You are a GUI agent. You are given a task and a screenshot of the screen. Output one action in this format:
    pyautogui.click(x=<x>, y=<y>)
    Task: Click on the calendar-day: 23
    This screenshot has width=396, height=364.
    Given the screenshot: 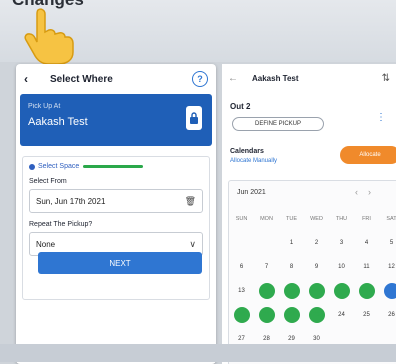 What is the action you would take?
    pyautogui.click(x=316, y=315)
    